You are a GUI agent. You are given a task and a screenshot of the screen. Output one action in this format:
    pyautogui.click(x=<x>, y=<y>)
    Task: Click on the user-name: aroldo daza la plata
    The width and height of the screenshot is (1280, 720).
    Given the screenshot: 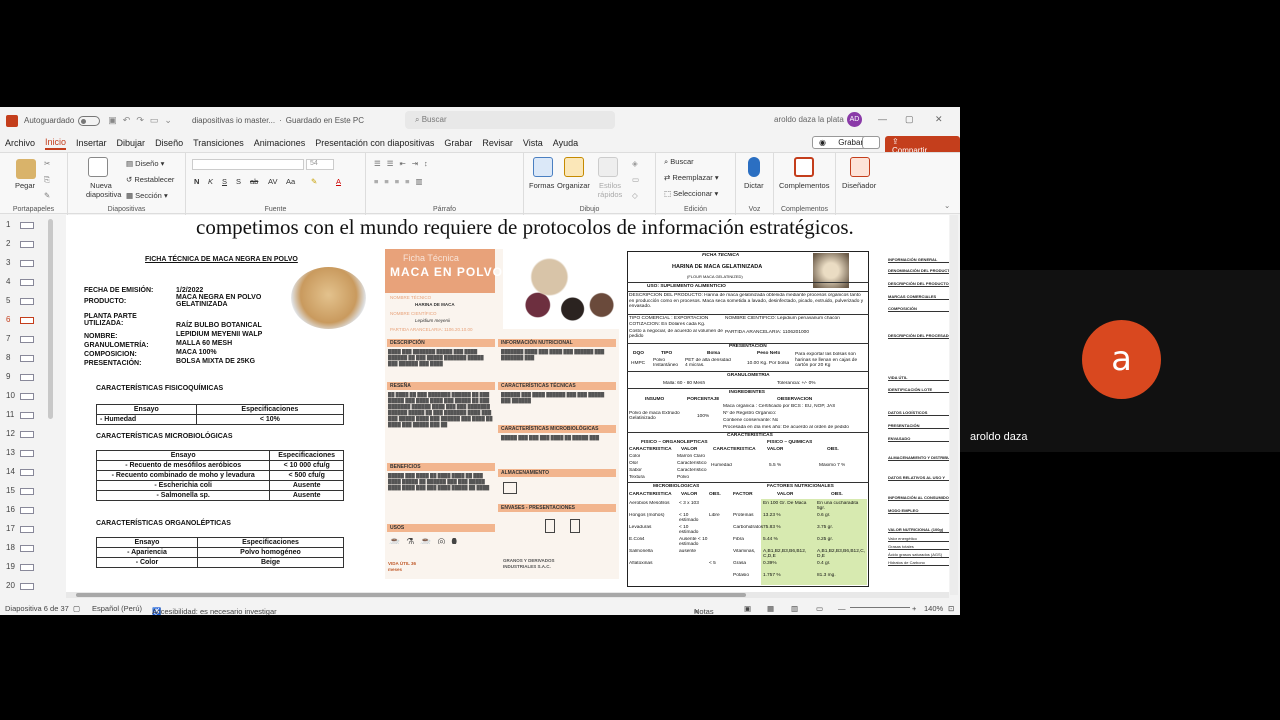 What is the action you would take?
    pyautogui.click(x=809, y=119)
    